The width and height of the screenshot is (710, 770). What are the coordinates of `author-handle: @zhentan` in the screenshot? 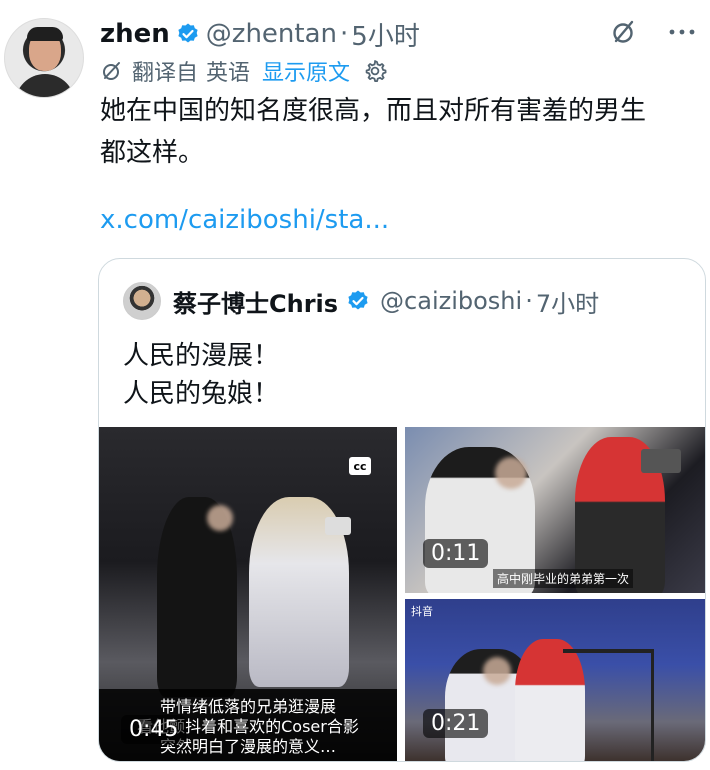 It's located at (271, 34).